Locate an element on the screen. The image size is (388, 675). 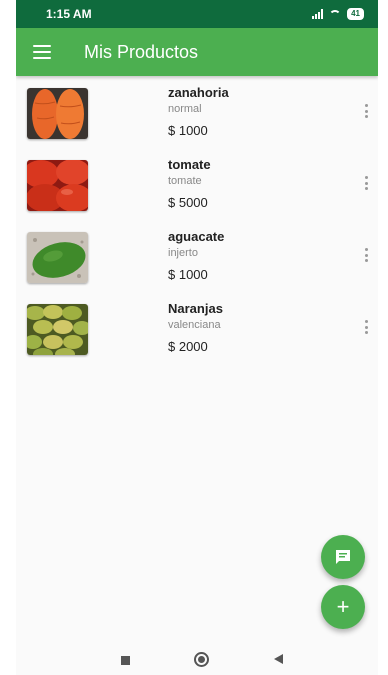
product-name: tomate is located at coordinates (189, 164).